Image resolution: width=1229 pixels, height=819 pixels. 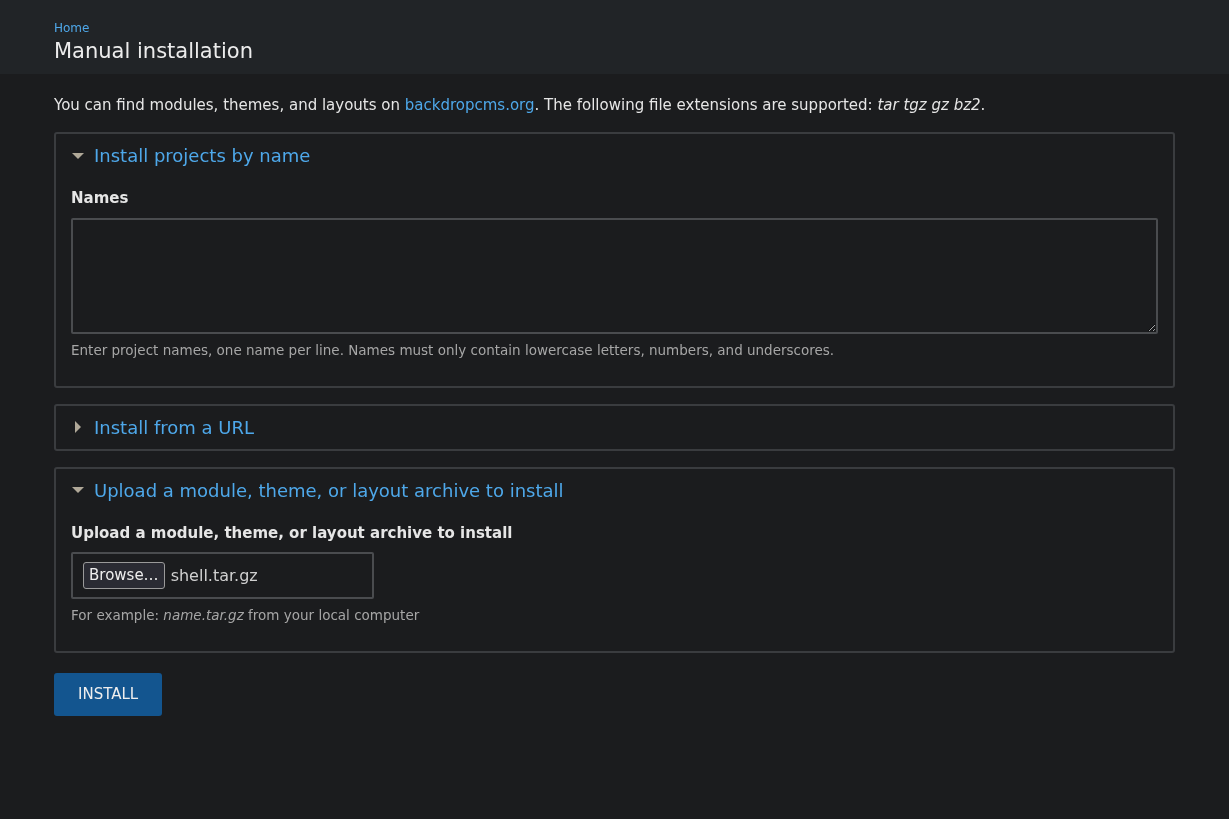 What do you see at coordinates (469, 104) in the screenshot?
I see `website-link: backdropcms.org` at bounding box center [469, 104].